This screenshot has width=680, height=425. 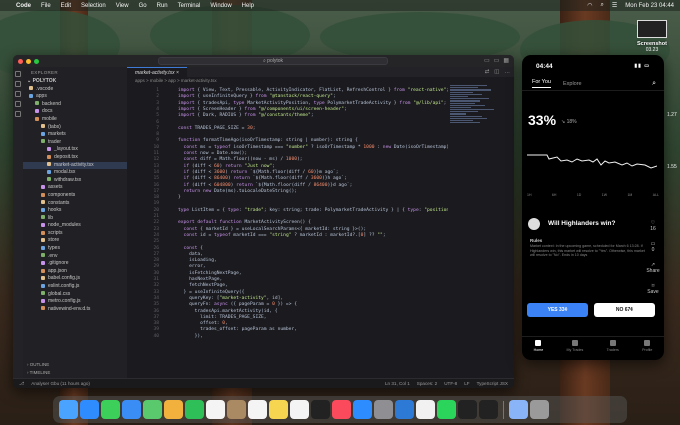 What do you see at coordinates (492, 383) in the screenshot?
I see `status-language: TypeScript JSX` at bounding box center [492, 383].